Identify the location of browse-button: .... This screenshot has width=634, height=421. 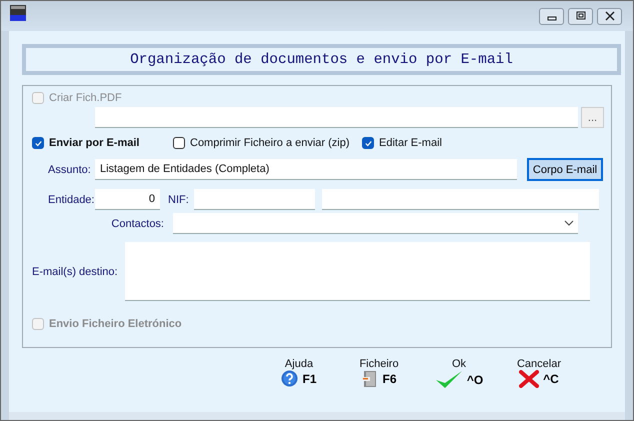
(592, 117).